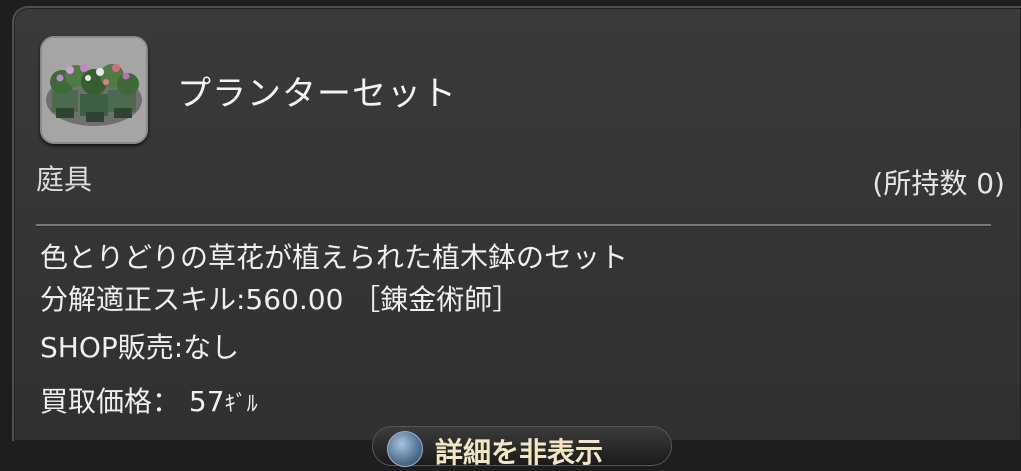  I want to click on shop-sale: SHOP販売:なし, so click(140, 347).